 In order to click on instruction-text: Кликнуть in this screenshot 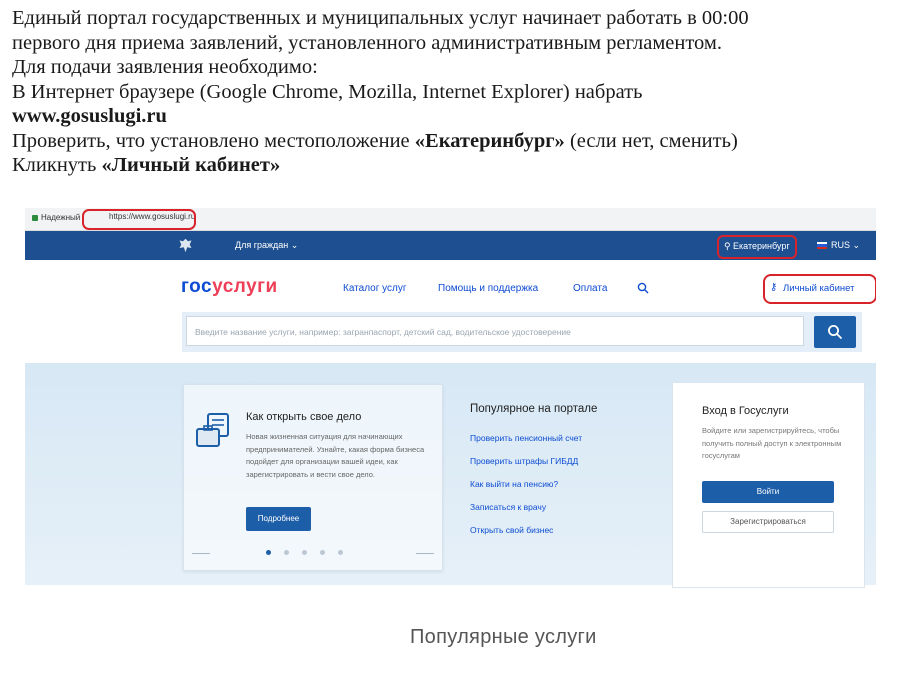, I will do `click(57, 165)`.